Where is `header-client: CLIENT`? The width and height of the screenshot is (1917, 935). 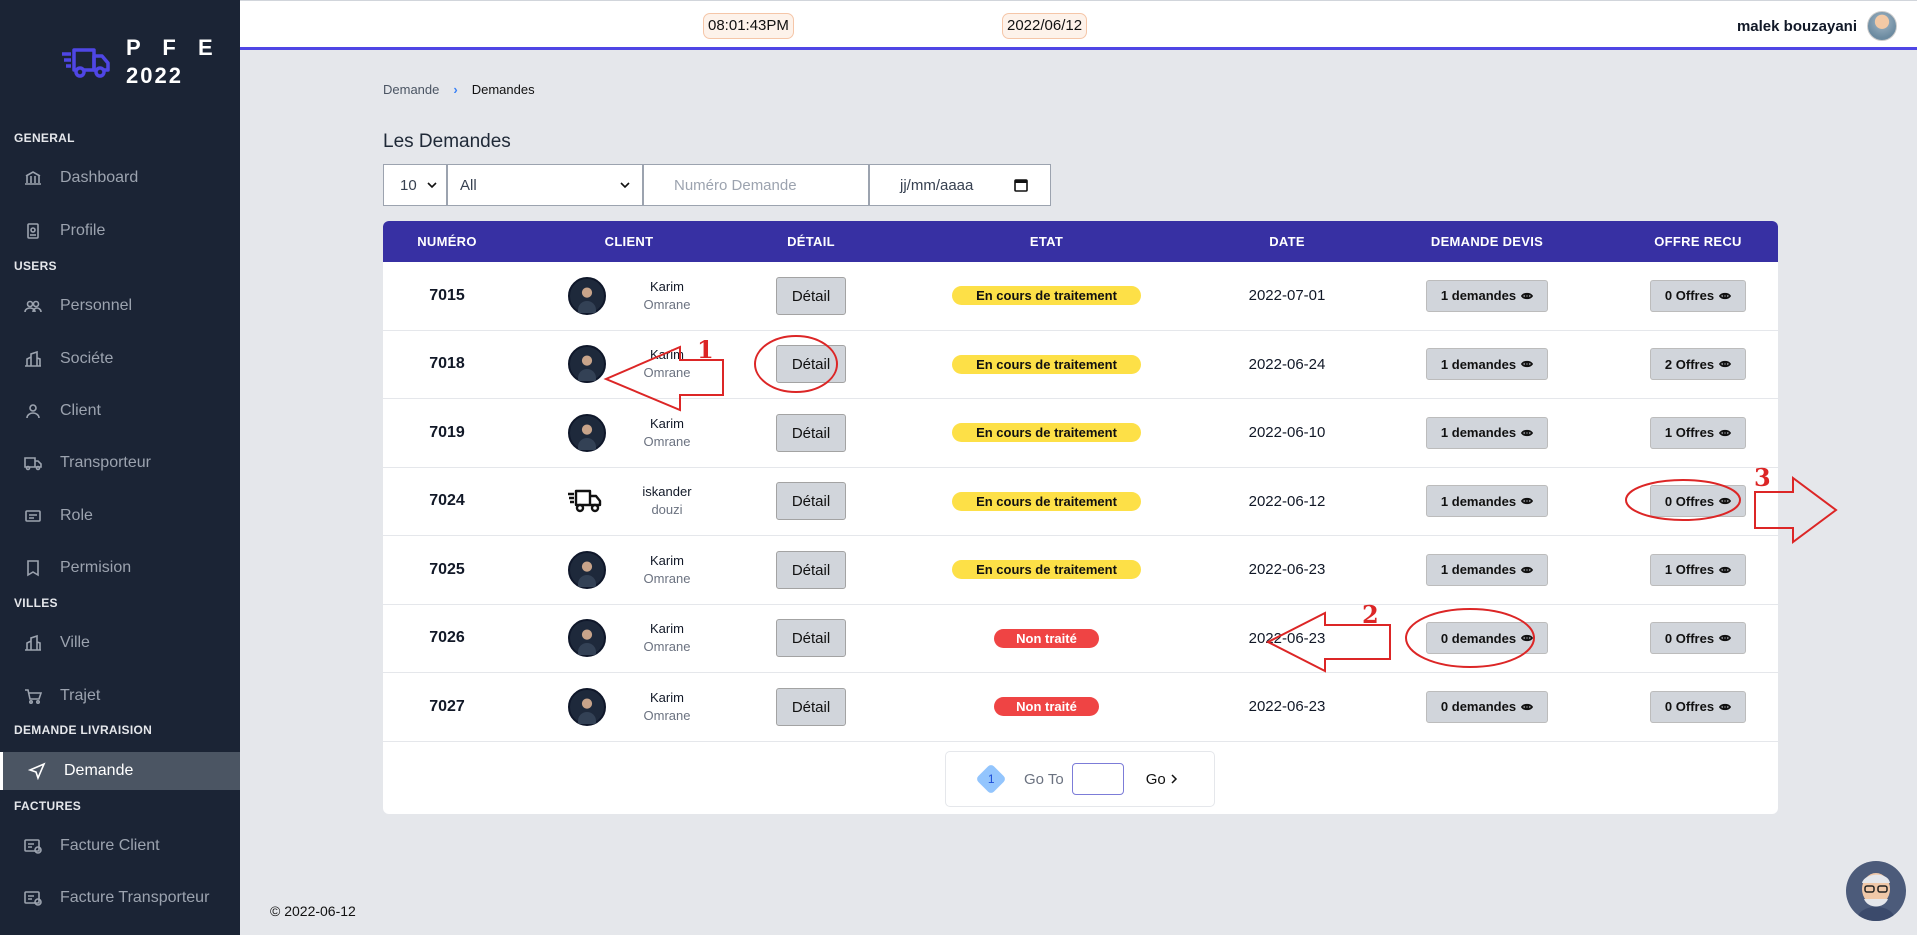
header-client: CLIENT is located at coordinates (629, 241).